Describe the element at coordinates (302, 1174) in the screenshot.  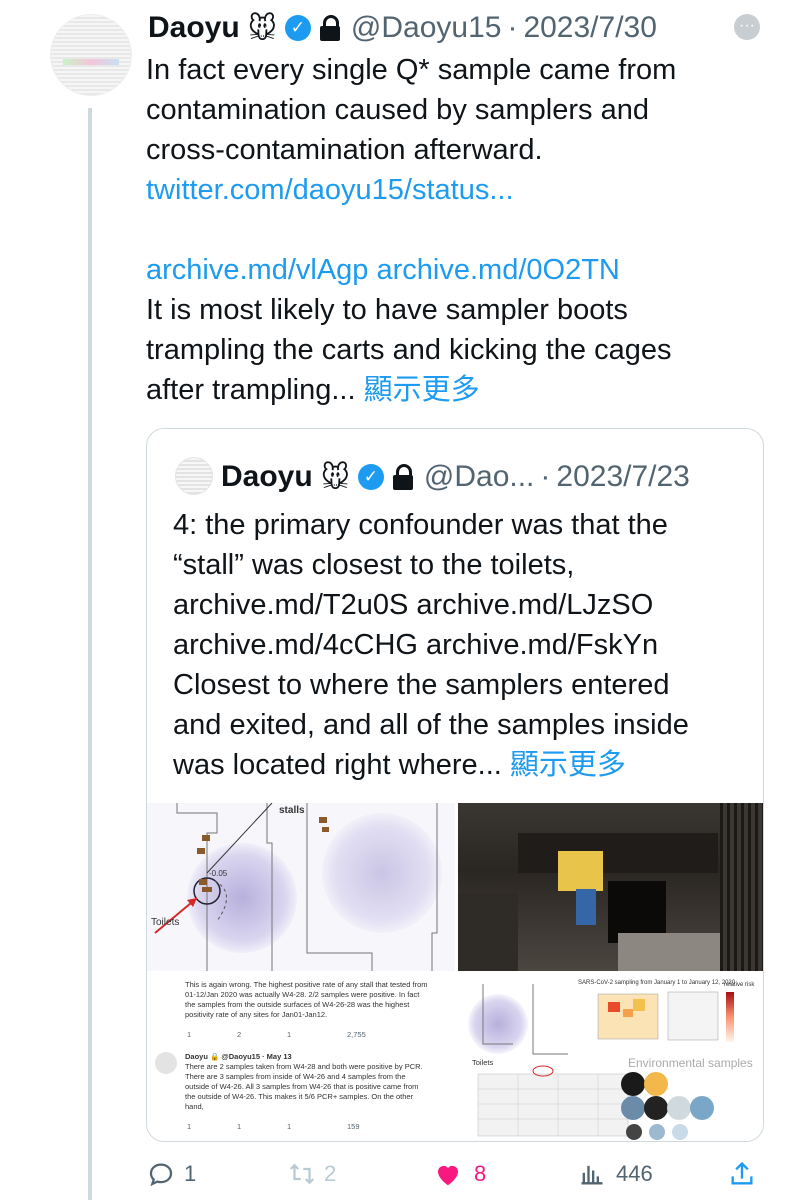
I see `retweet-icon` at that location.